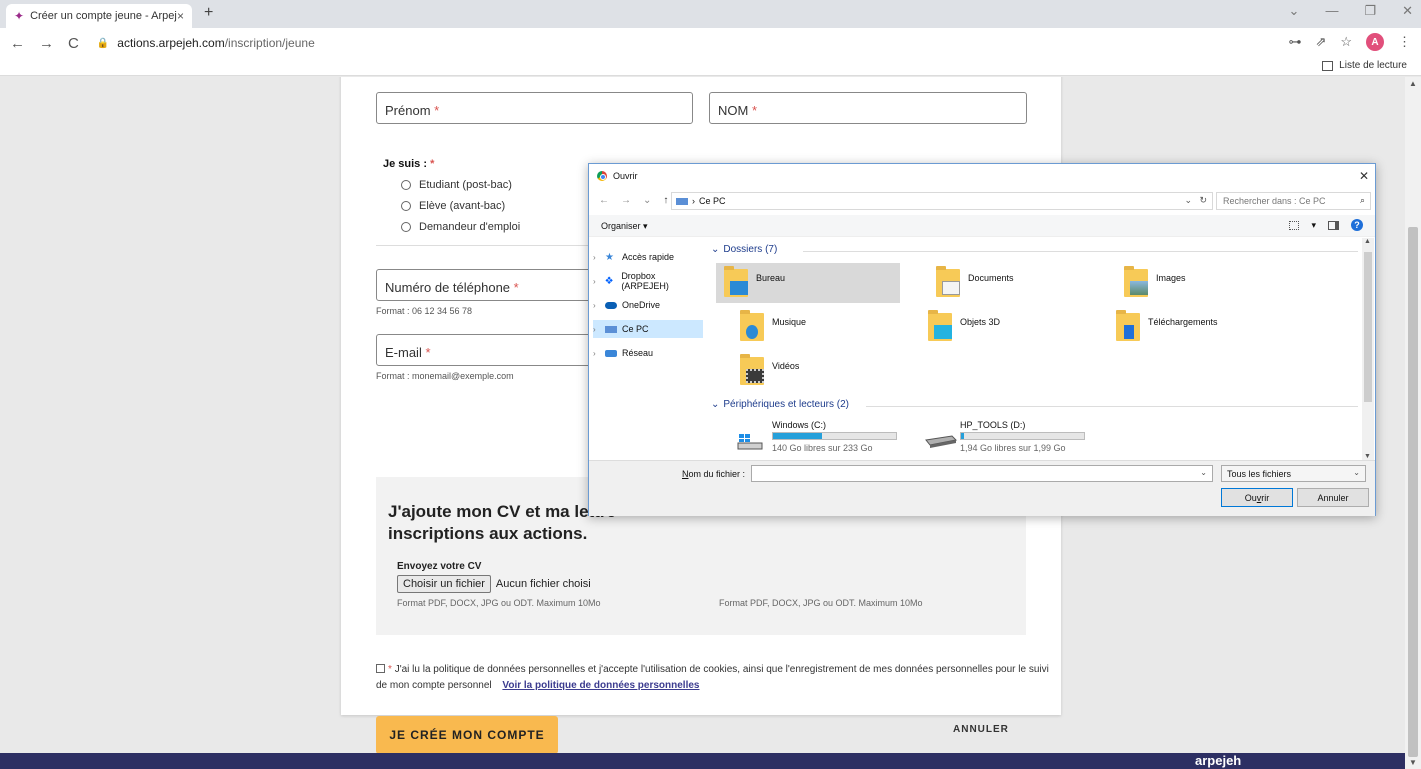 This screenshot has height=769, width=1421. Describe the element at coordinates (453, 206) in the screenshot. I see `status-option: Elève (avant-bac)` at that location.